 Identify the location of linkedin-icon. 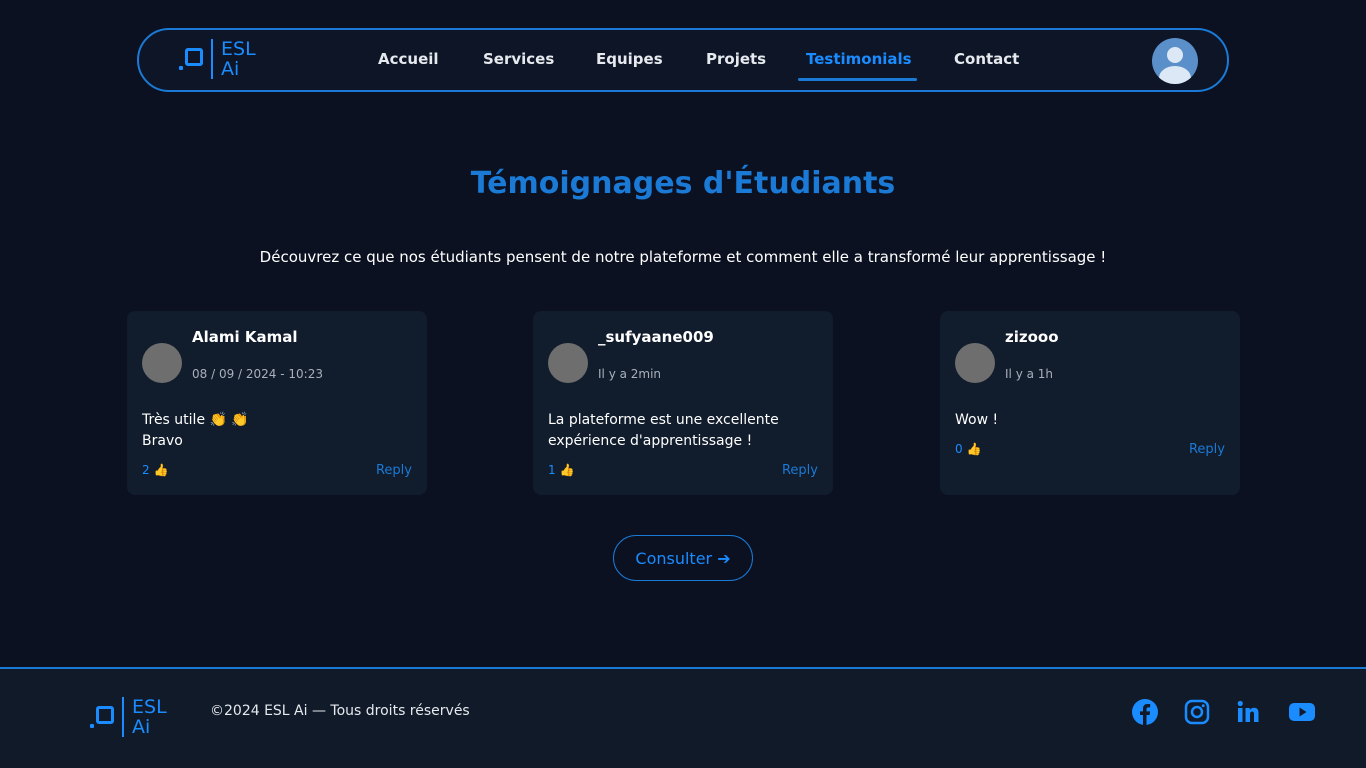
(1248, 712).